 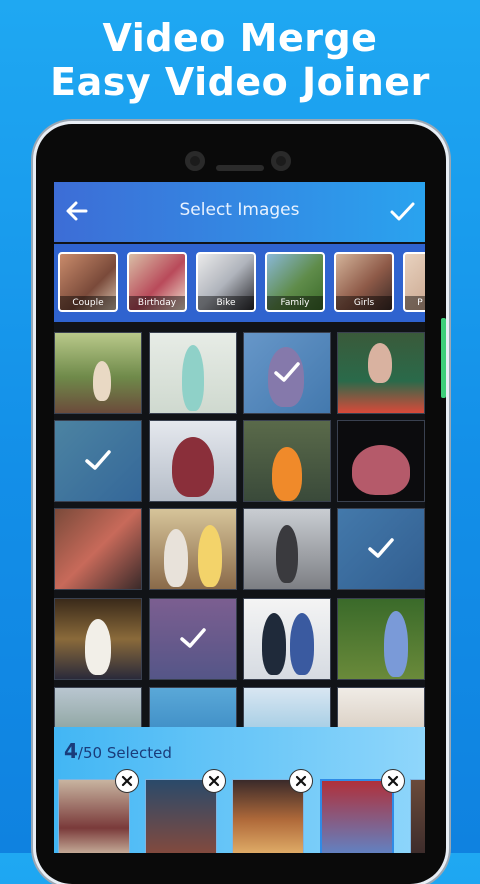 What do you see at coordinates (414, 282) in the screenshot?
I see `category-partial: P` at bounding box center [414, 282].